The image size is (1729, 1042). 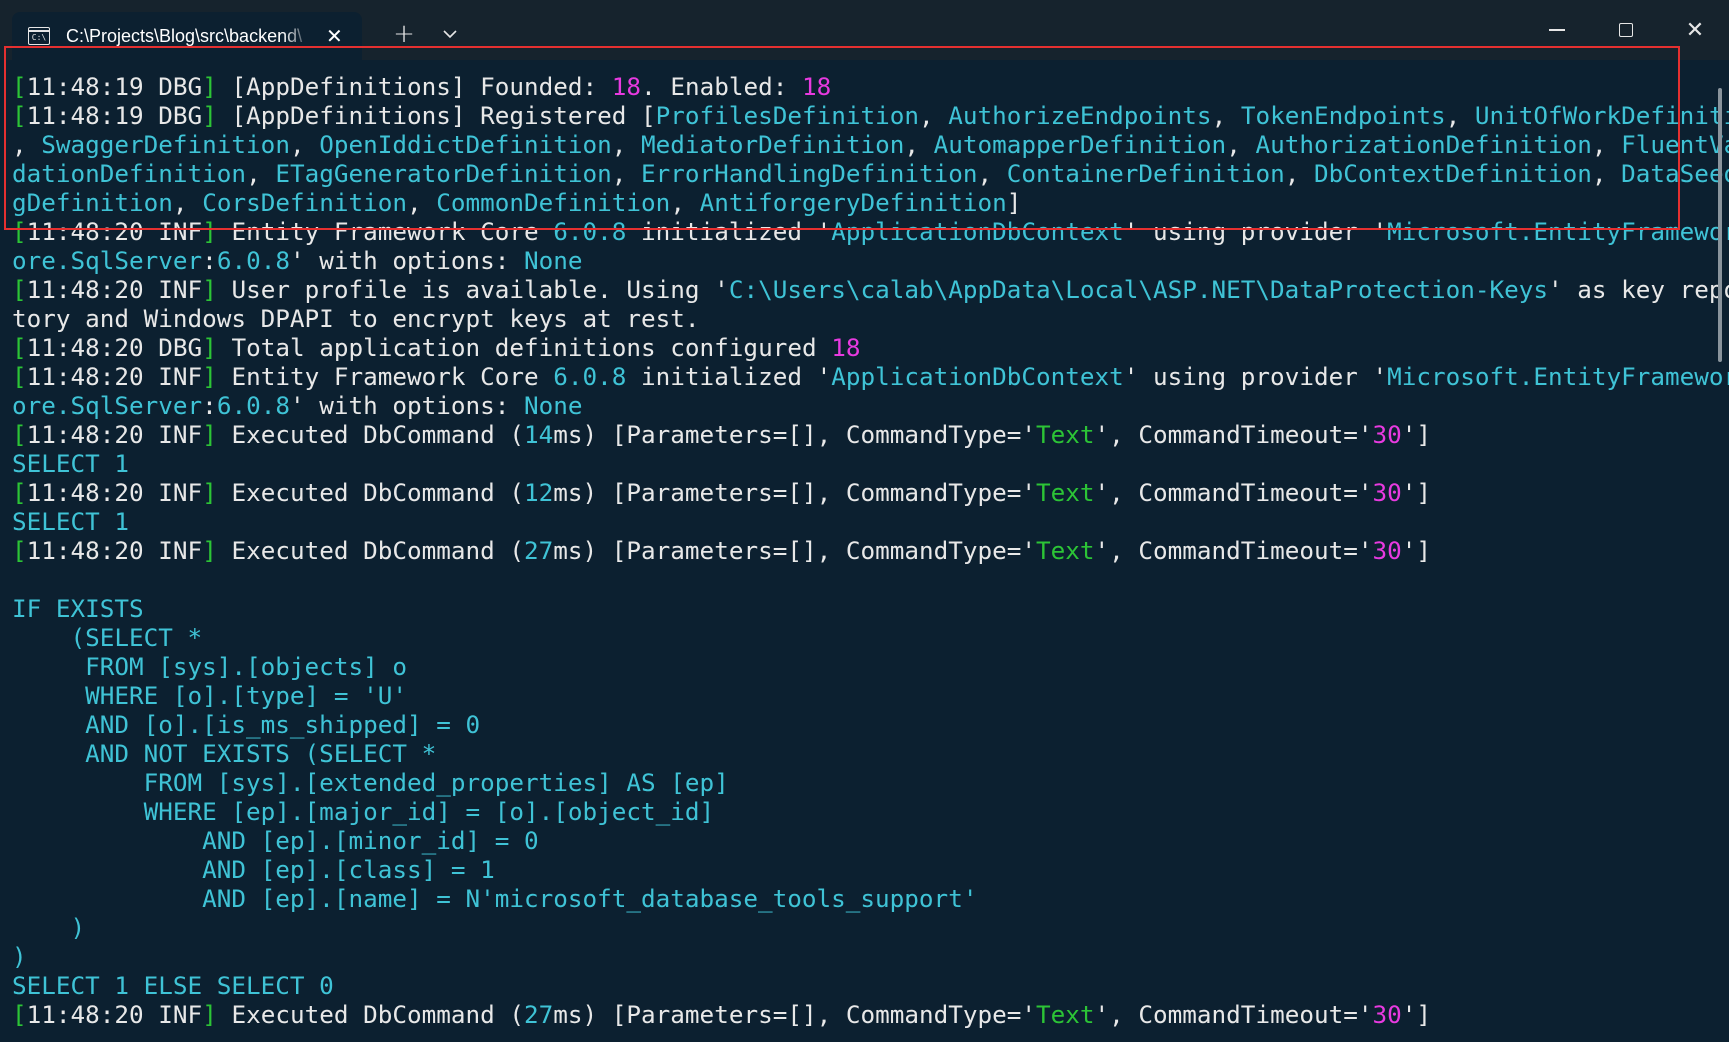 I want to click on terminal-text: gDefinition, so click(x=92, y=202).